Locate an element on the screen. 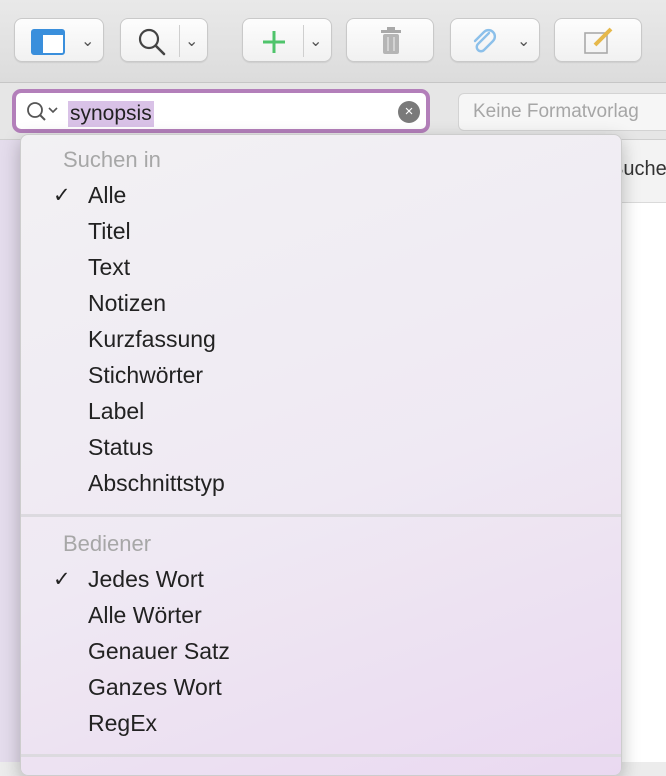  pencil-edit-icon is located at coordinates (598, 40).